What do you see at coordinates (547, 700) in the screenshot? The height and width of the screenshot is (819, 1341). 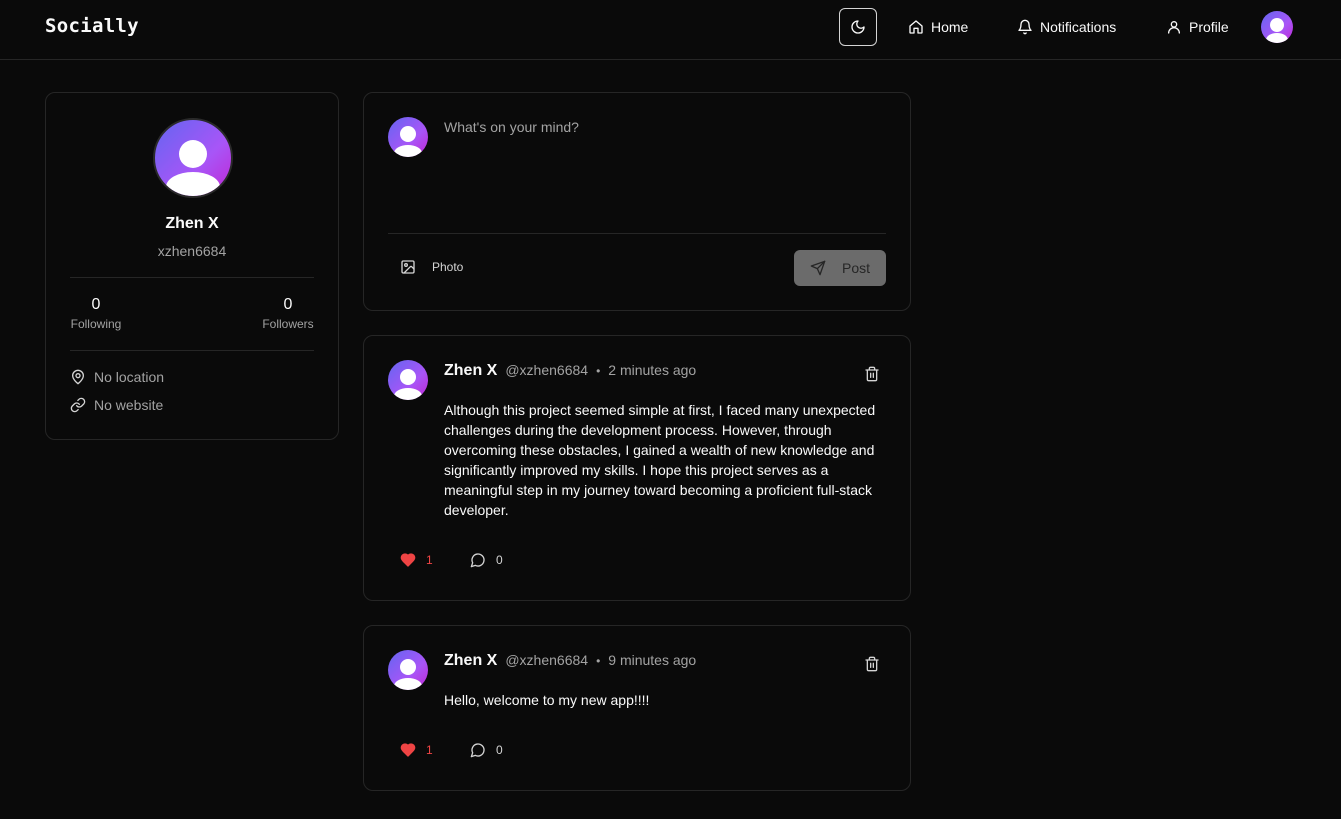 I see `post-content: Hello, welcome to my new app!!!!` at bounding box center [547, 700].